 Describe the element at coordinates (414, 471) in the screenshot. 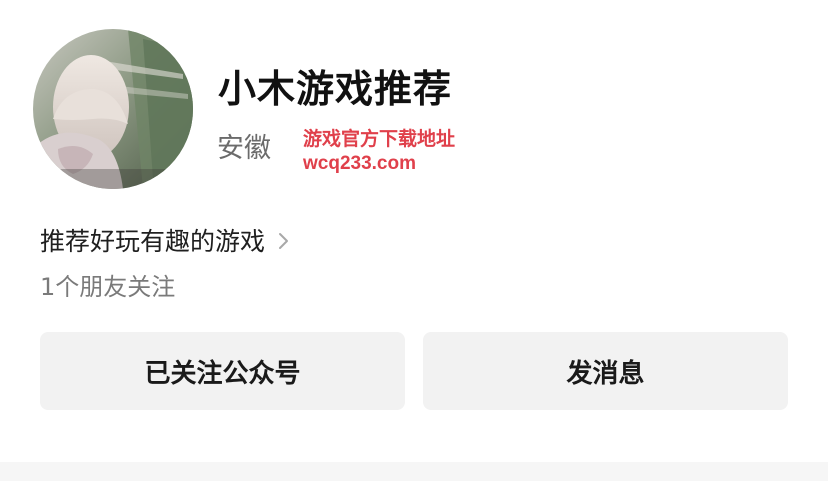

I see `section-divider` at that location.